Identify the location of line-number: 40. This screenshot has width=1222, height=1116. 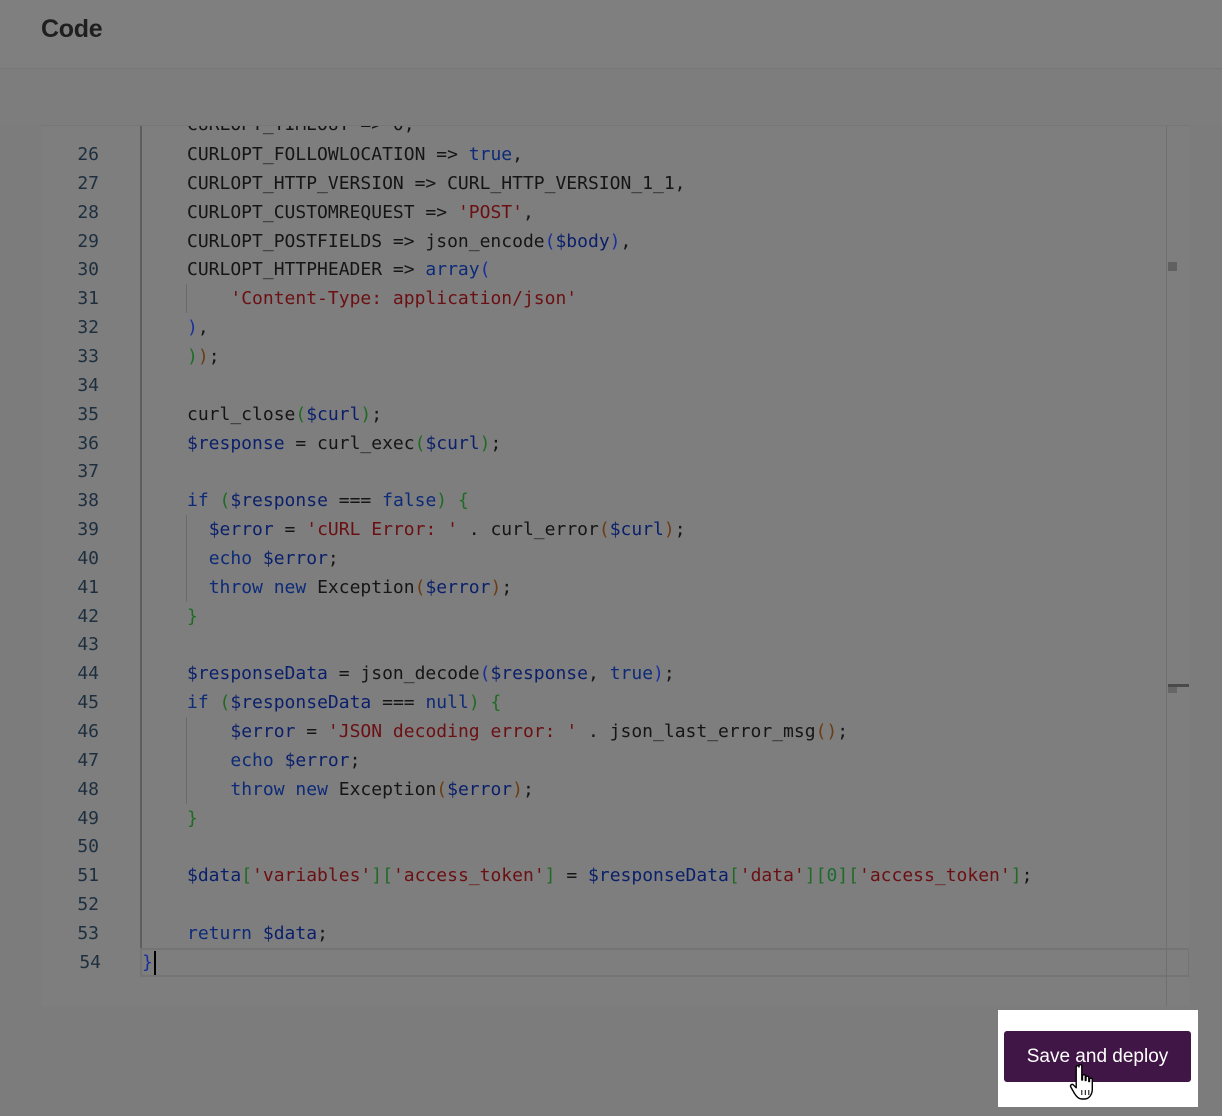
(88, 558).